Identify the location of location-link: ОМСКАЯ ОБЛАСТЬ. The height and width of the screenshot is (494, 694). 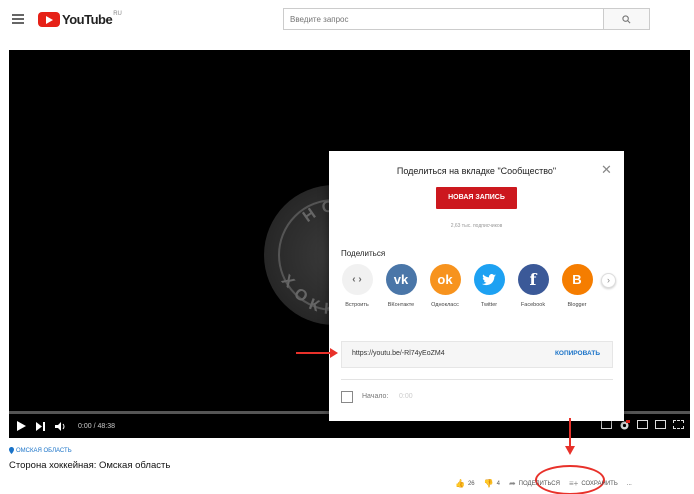
(40, 450).